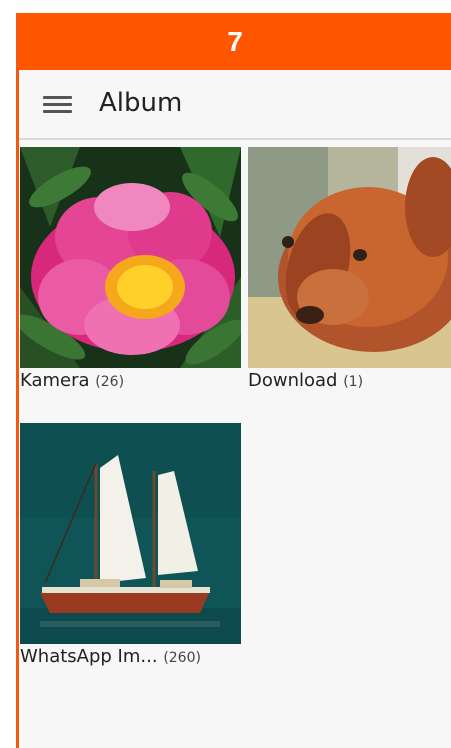 Image resolution: width=451 pixels, height=748 pixels. Describe the element at coordinates (130, 257) in the screenshot. I see `album-thumbnail-flower` at that location.